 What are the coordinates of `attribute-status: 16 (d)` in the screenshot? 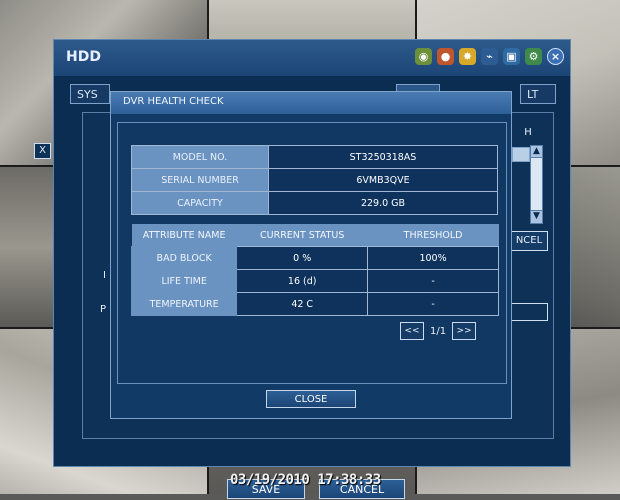 It's located at (302, 281).